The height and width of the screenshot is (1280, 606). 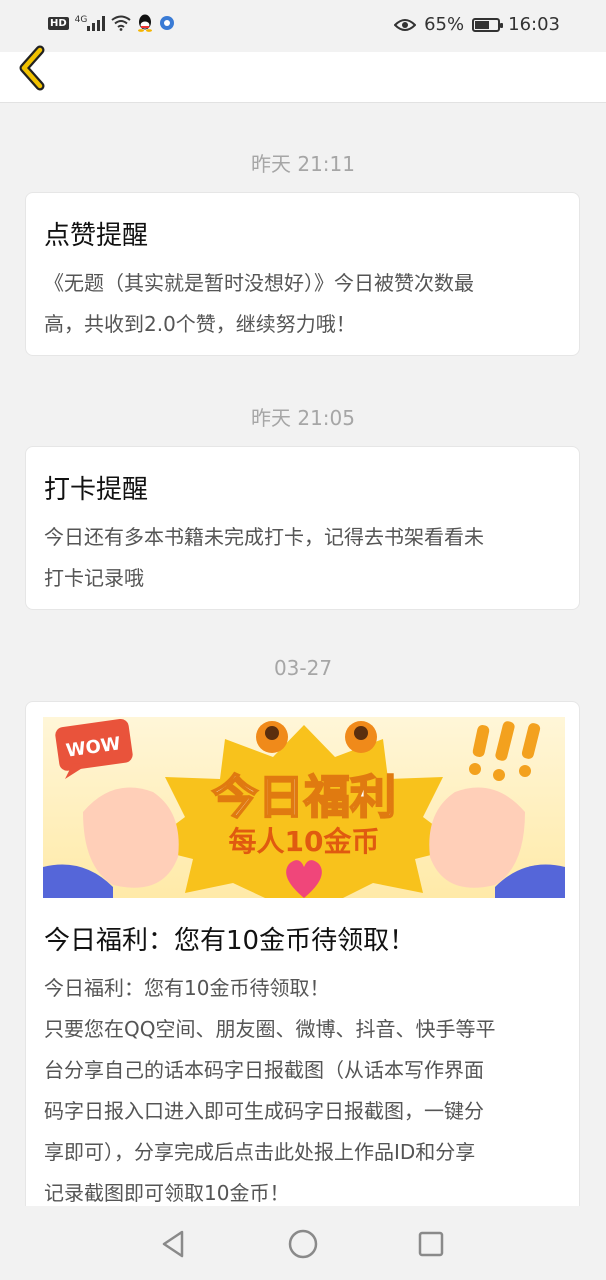 What do you see at coordinates (264, 537) in the screenshot?
I see `body-line: 今日还有多本书籍未完成打卡，记得去书架看看未` at bounding box center [264, 537].